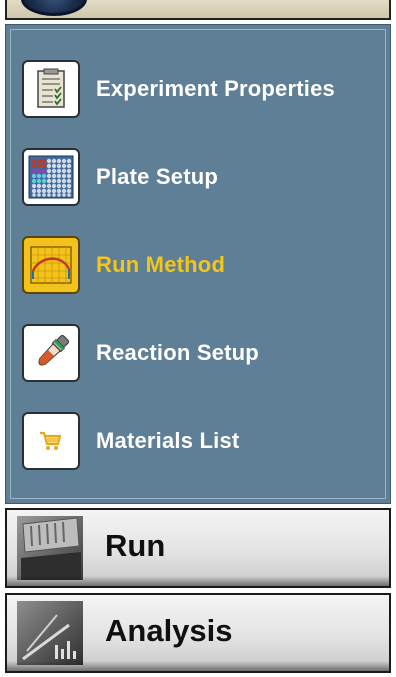 This screenshot has height=677, width=396. What do you see at coordinates (51, 177) in the screenshot?
I see `plate-grid-icon` at bounding box center [51, 177].